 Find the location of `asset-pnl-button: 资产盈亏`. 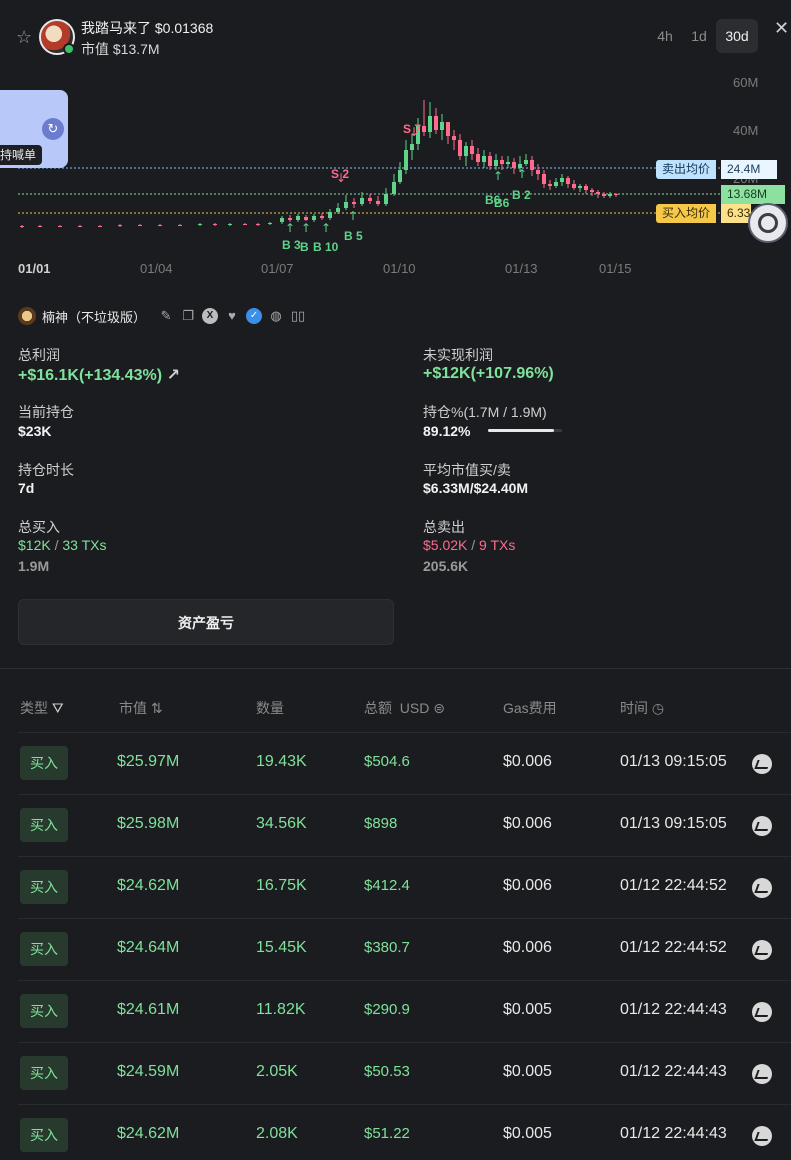

asset-pnl-button: 资产盈亏 is located at coordinates (206, 622).